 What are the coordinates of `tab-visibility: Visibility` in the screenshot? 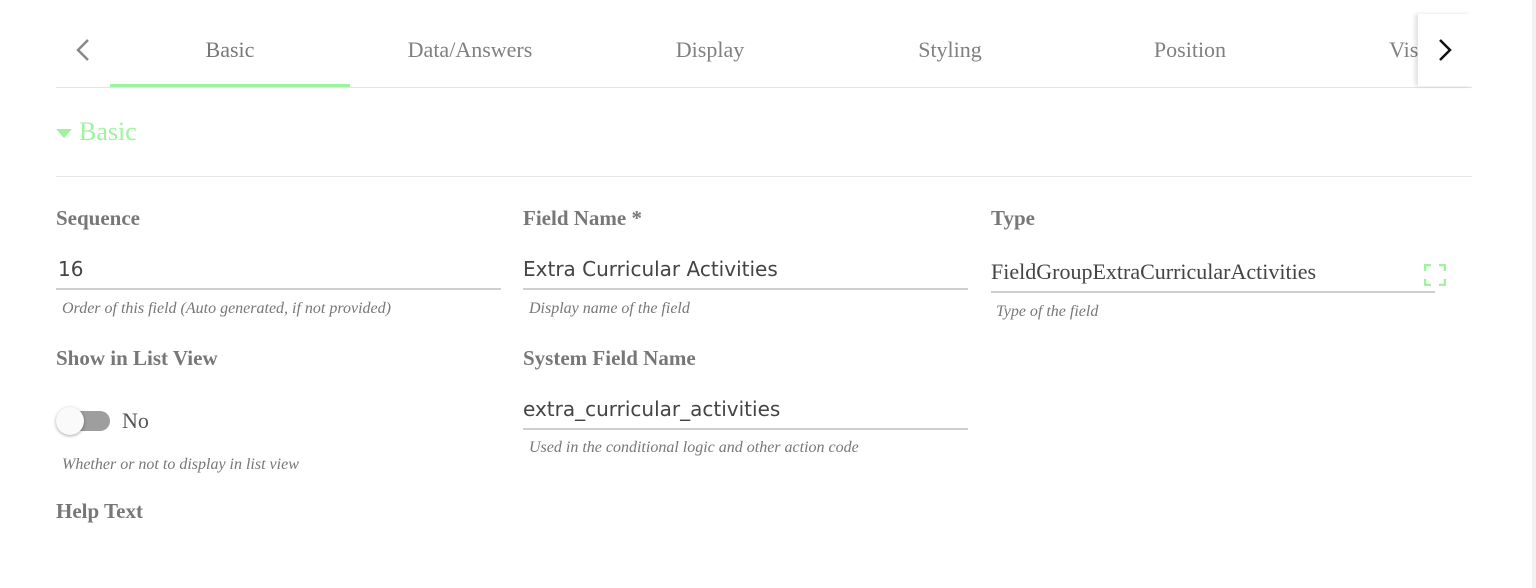 It's located at (1364, 50).